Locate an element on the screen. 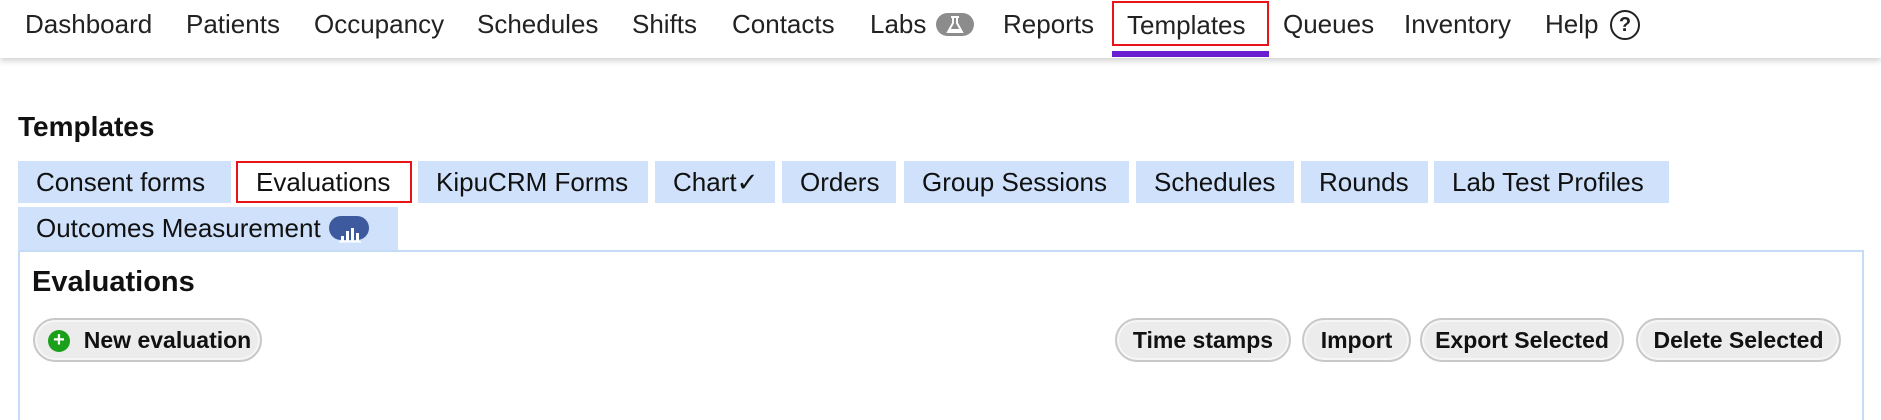 The width and height of the screenshot is (1881, 420). nav-item-dashboard: Dashboard is located at coordinates (88, 24).